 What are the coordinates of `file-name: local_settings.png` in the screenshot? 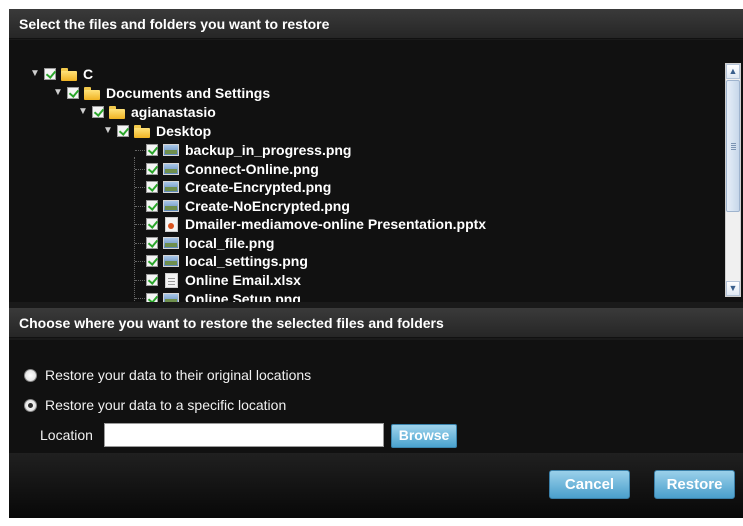 It's located at (246, 261).